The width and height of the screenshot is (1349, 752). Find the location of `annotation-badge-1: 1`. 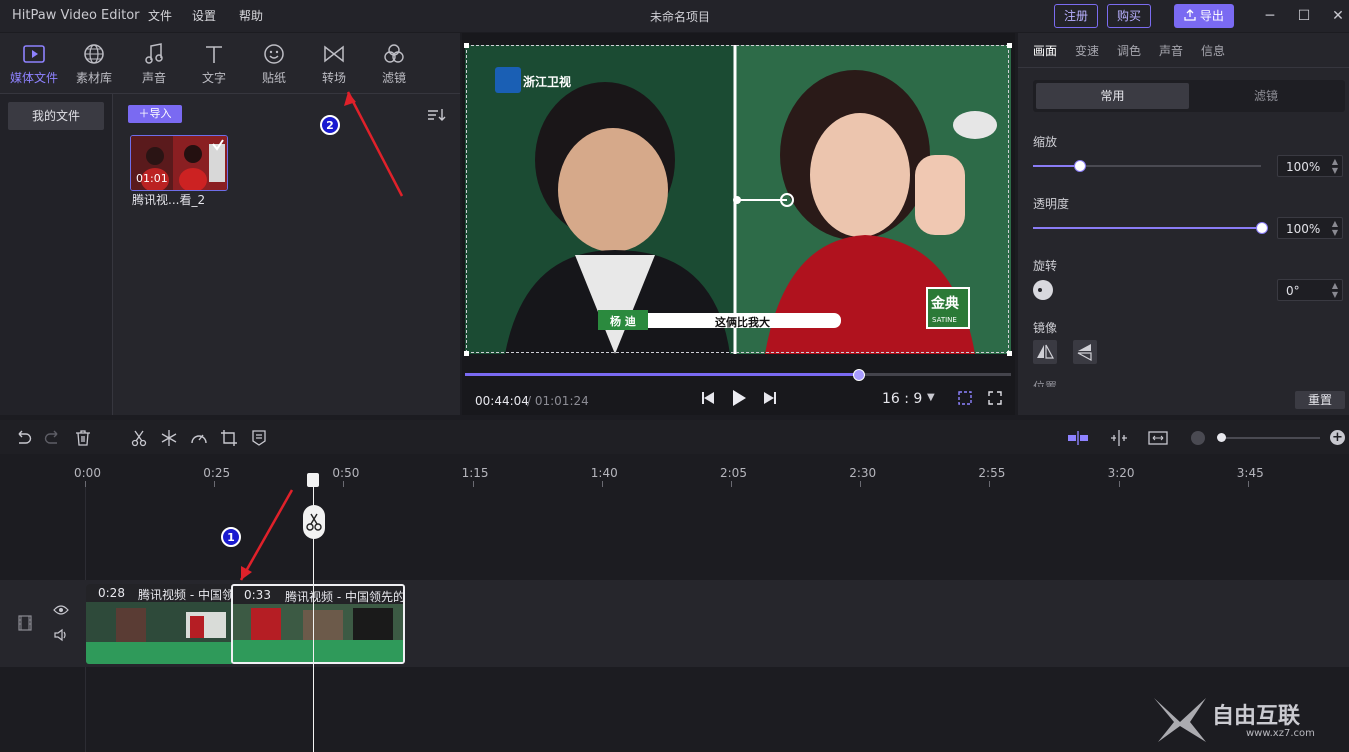

annotation-badge-1: 1 is located at coordinates (231, 537).